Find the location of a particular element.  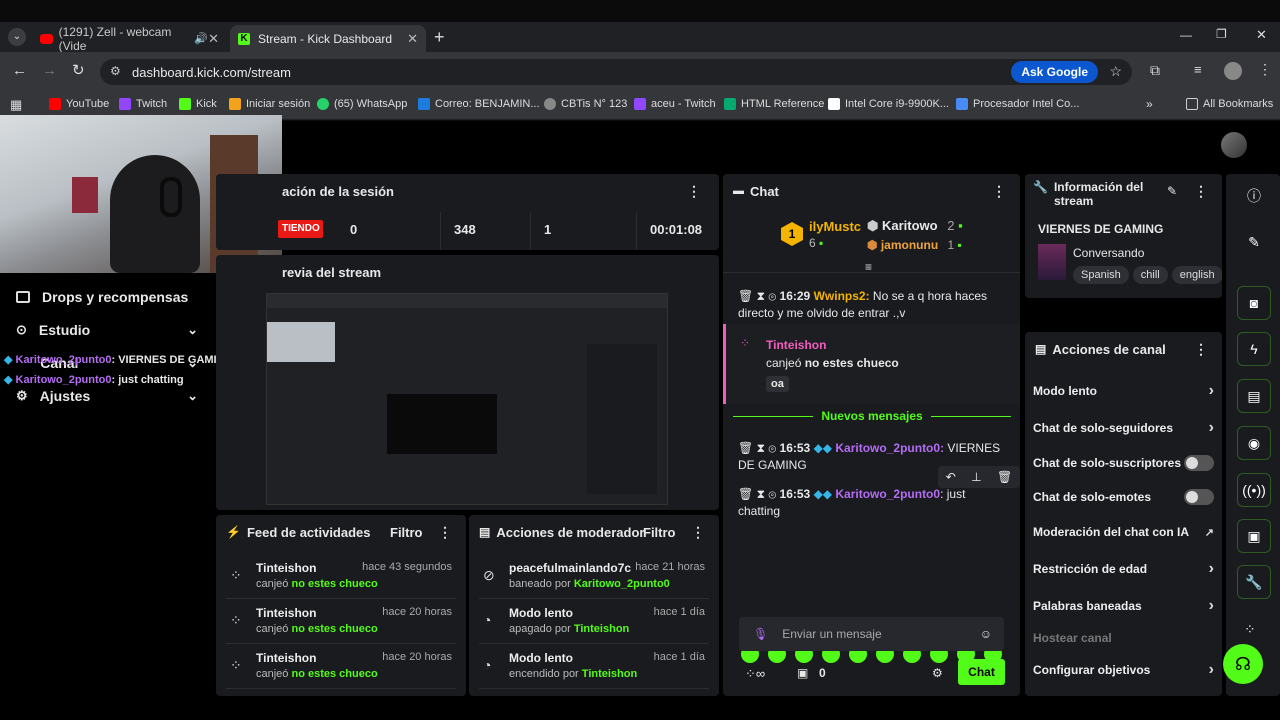

microphone-icon: 🎙 is located at coordinates (760, 634).